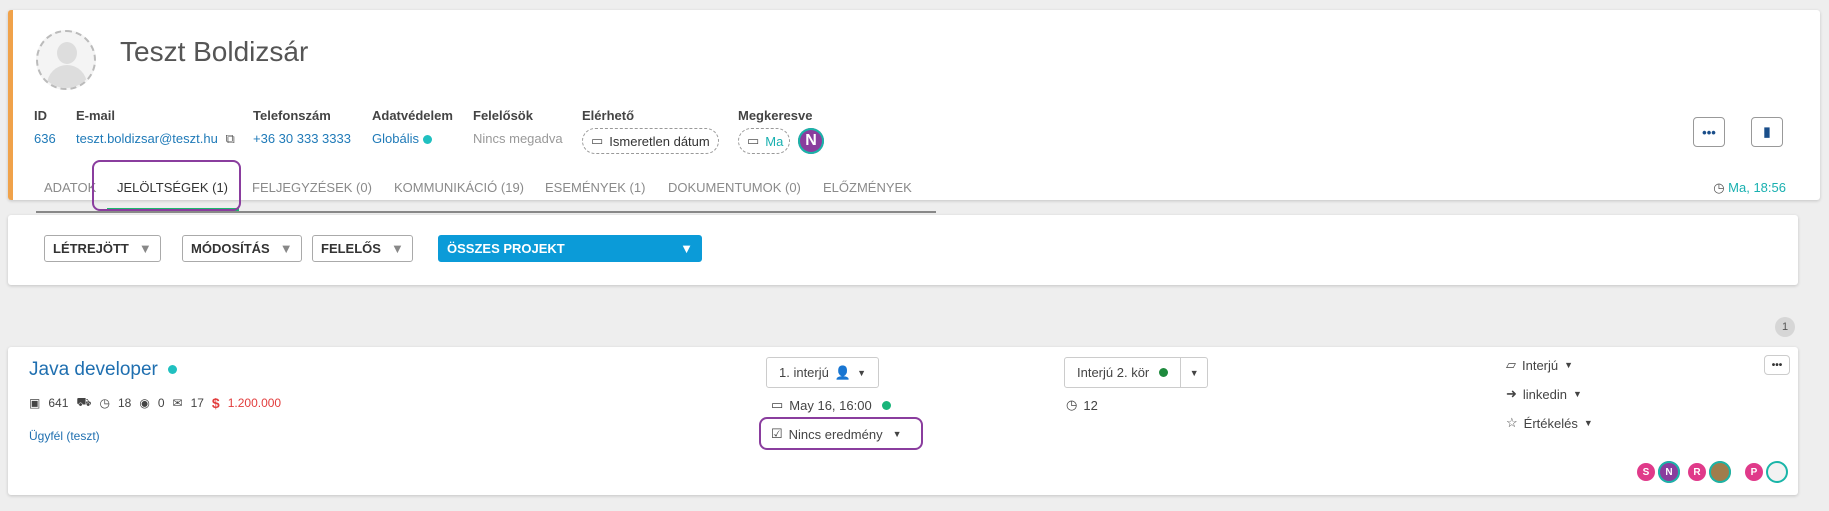  I want to click on stage-dropdown: 1. interjú 👤 ▼, so click(822, 372).